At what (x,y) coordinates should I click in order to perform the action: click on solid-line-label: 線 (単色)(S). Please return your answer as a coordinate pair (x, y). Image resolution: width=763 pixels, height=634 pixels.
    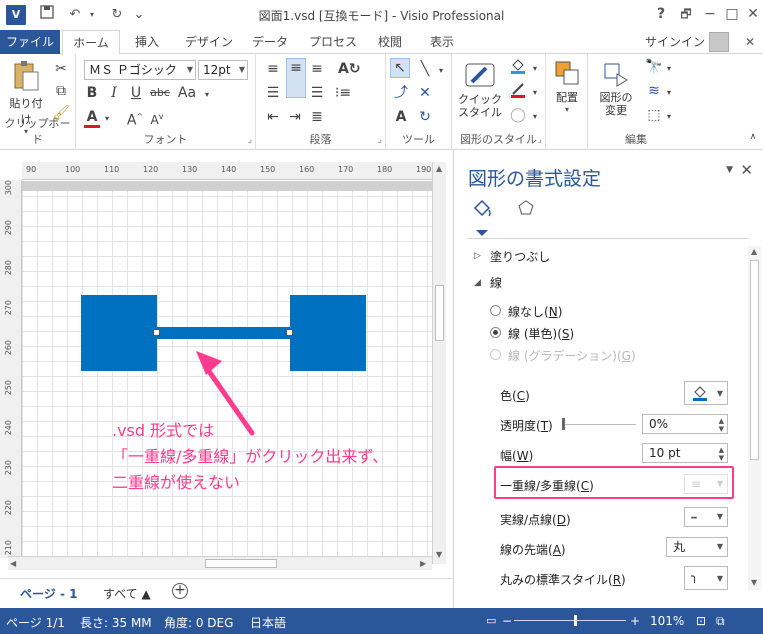
    Looking at the image, I should click on (541, 333).